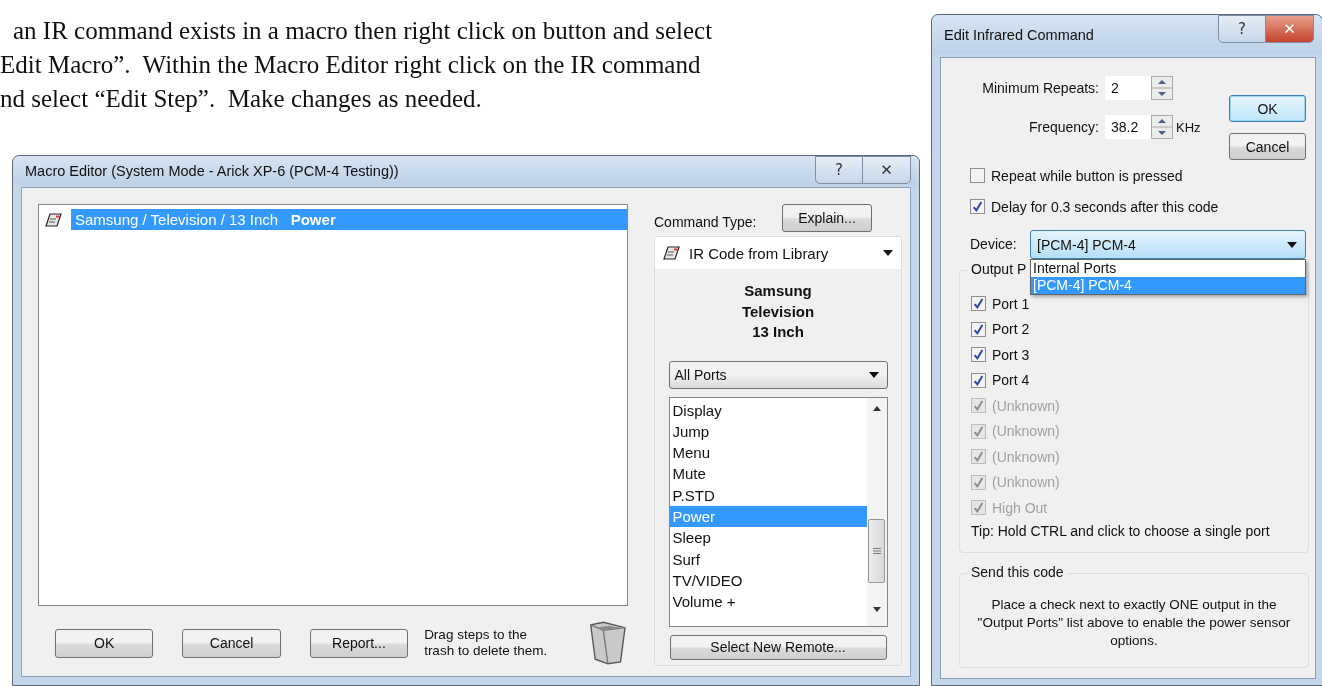 This screenshot has height=686, width=1322. Describe the element at coordinates (1267, 146) in the screenshot. I see `cancel-button: Cancel` at that location.